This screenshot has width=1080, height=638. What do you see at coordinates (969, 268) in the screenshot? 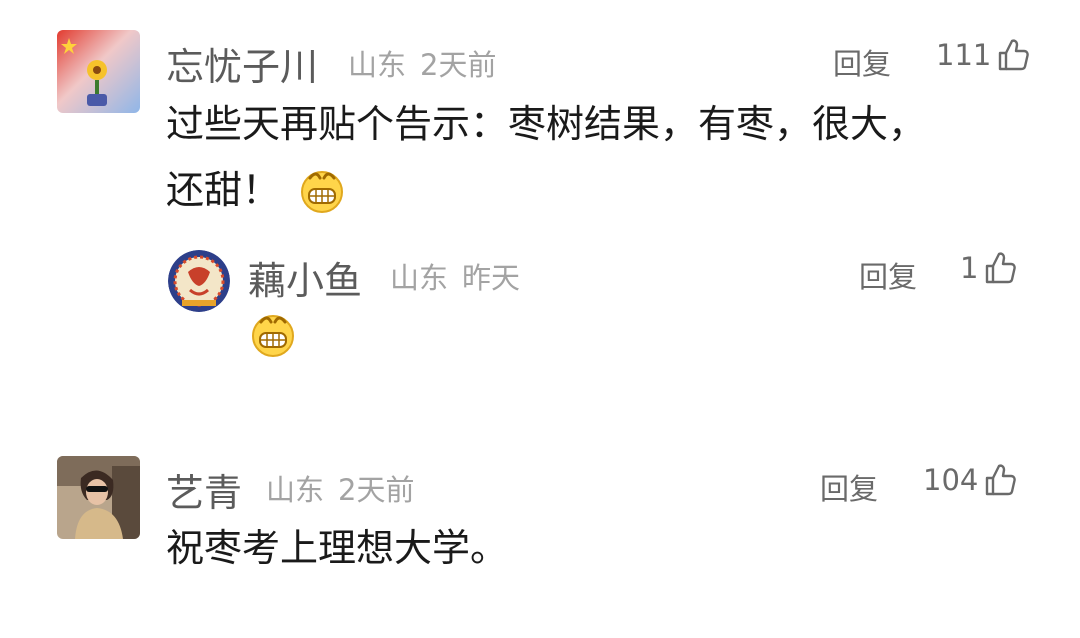
I see `like-count: 1` at bounding box center [969, 268].